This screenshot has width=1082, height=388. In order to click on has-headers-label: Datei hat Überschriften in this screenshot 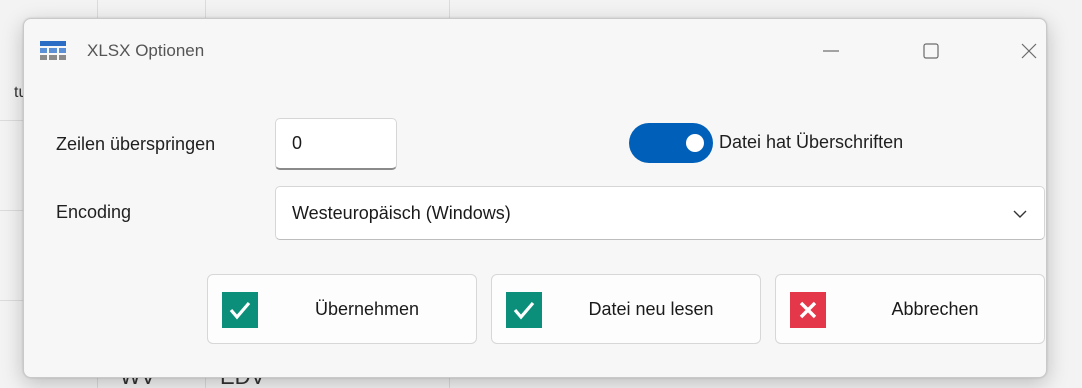, I will do `click(811, 142)`.